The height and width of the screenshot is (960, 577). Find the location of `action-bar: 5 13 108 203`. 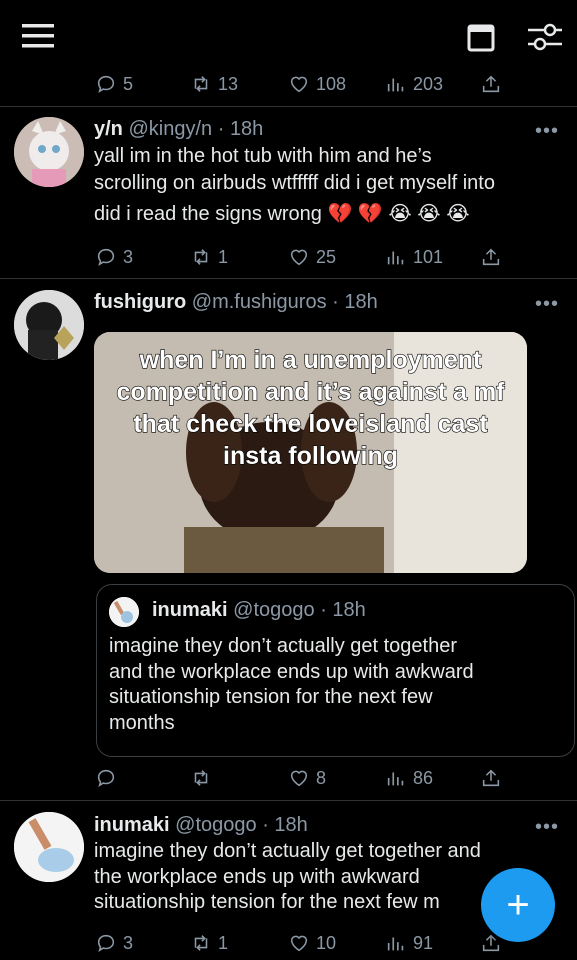

action-bar: 5 13 108 203 is located at coordinates (288, 84).